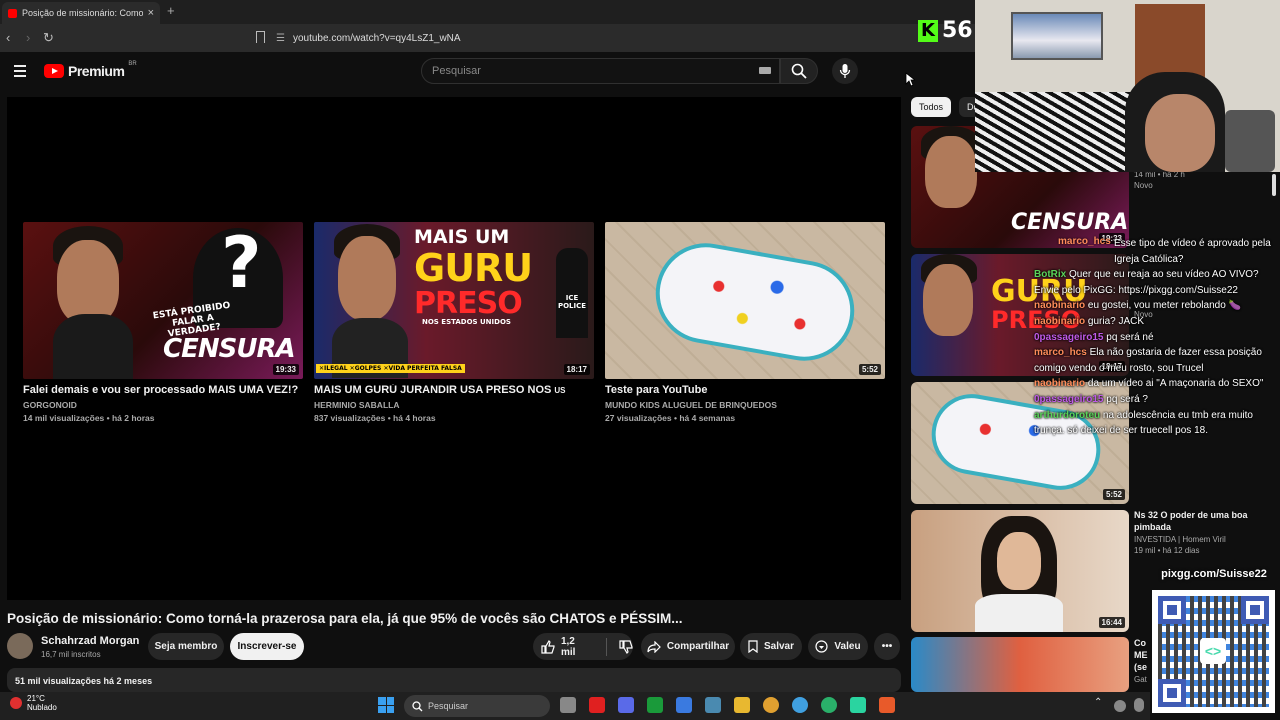  I want to click on overlay-text: NOS ESTADOS UNIDOS, so click(466, 322).